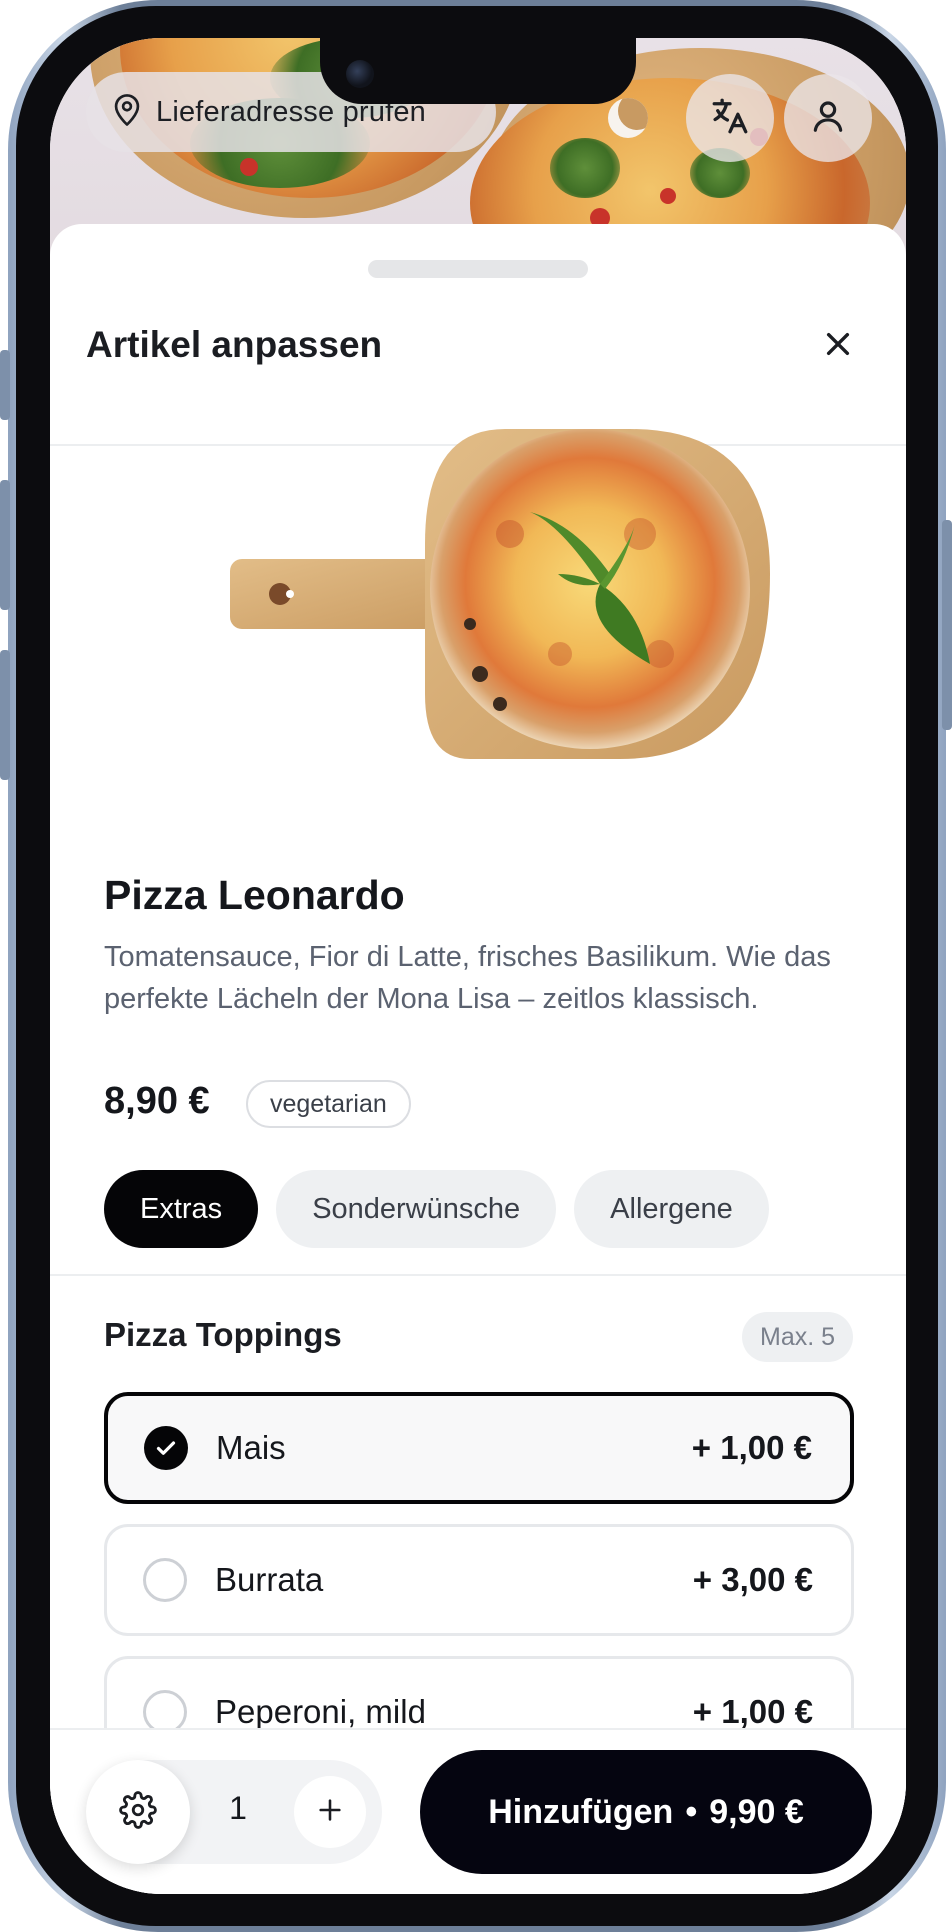 This screenshot has height=1932, width=952. I want to click on option-tabs: Extras Sonderwünsche Allergene, so click(436, 1209).